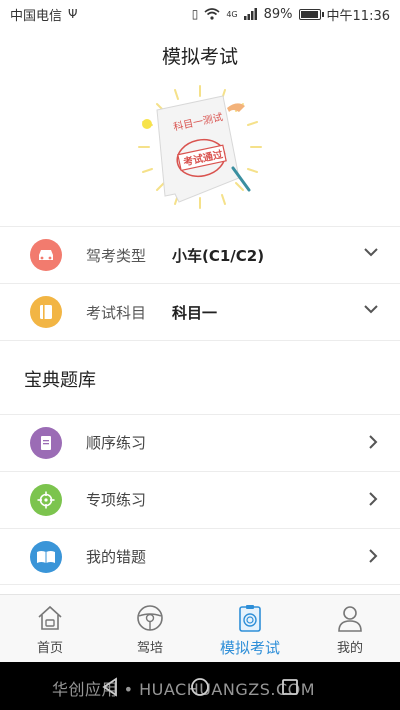 This screenshot has height=710, width=400. Describe the element at coordinates (349, 648) in the screenshot. I see `nav-profile-label: 我的` at that location.